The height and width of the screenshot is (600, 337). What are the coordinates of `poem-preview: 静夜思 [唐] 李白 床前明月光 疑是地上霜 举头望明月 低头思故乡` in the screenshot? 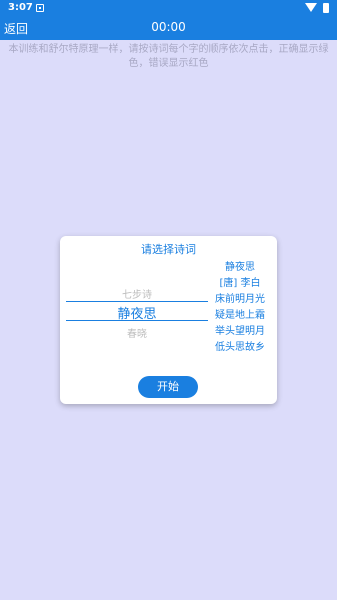 It's located at (240, 308).